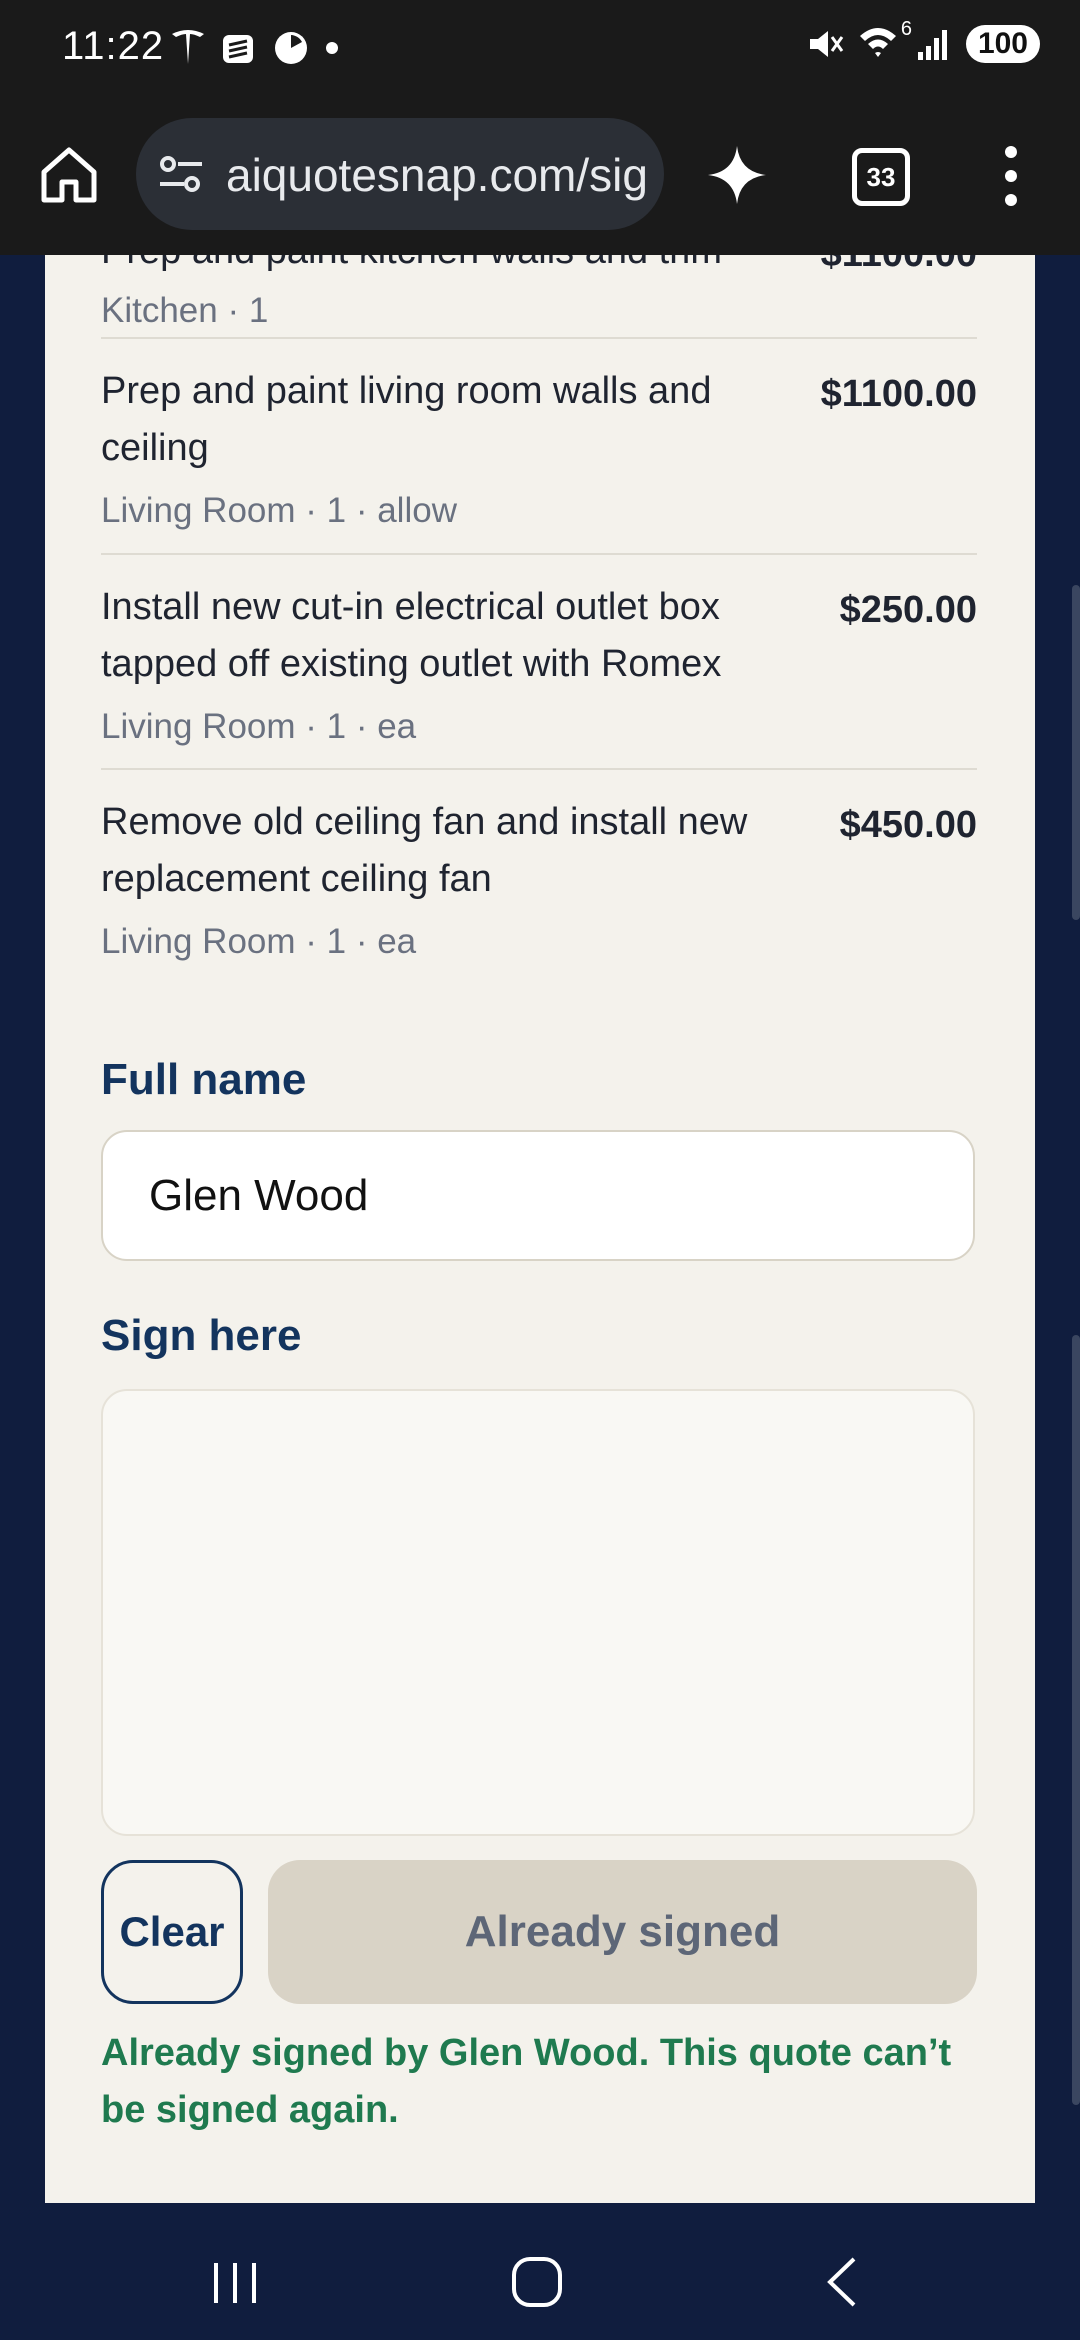 This screenshot has height=2340, width=1080. Describe the element at coordinates (538, 1195) in the screenshot. I see `full-name-input: Glen Wood` at that location.